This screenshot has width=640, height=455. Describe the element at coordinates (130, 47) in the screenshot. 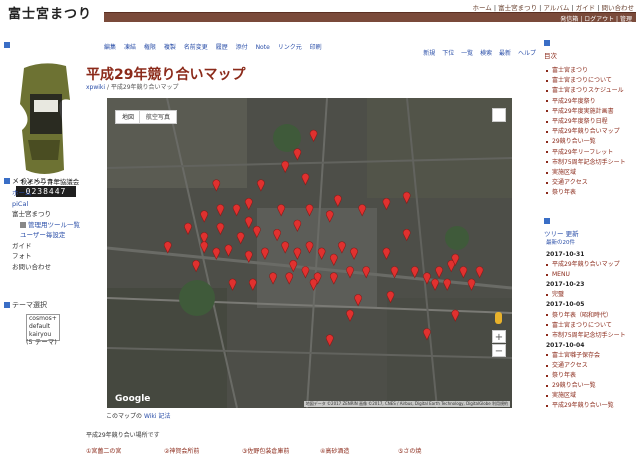

I see `tool-freeze: 凍結` at that location.